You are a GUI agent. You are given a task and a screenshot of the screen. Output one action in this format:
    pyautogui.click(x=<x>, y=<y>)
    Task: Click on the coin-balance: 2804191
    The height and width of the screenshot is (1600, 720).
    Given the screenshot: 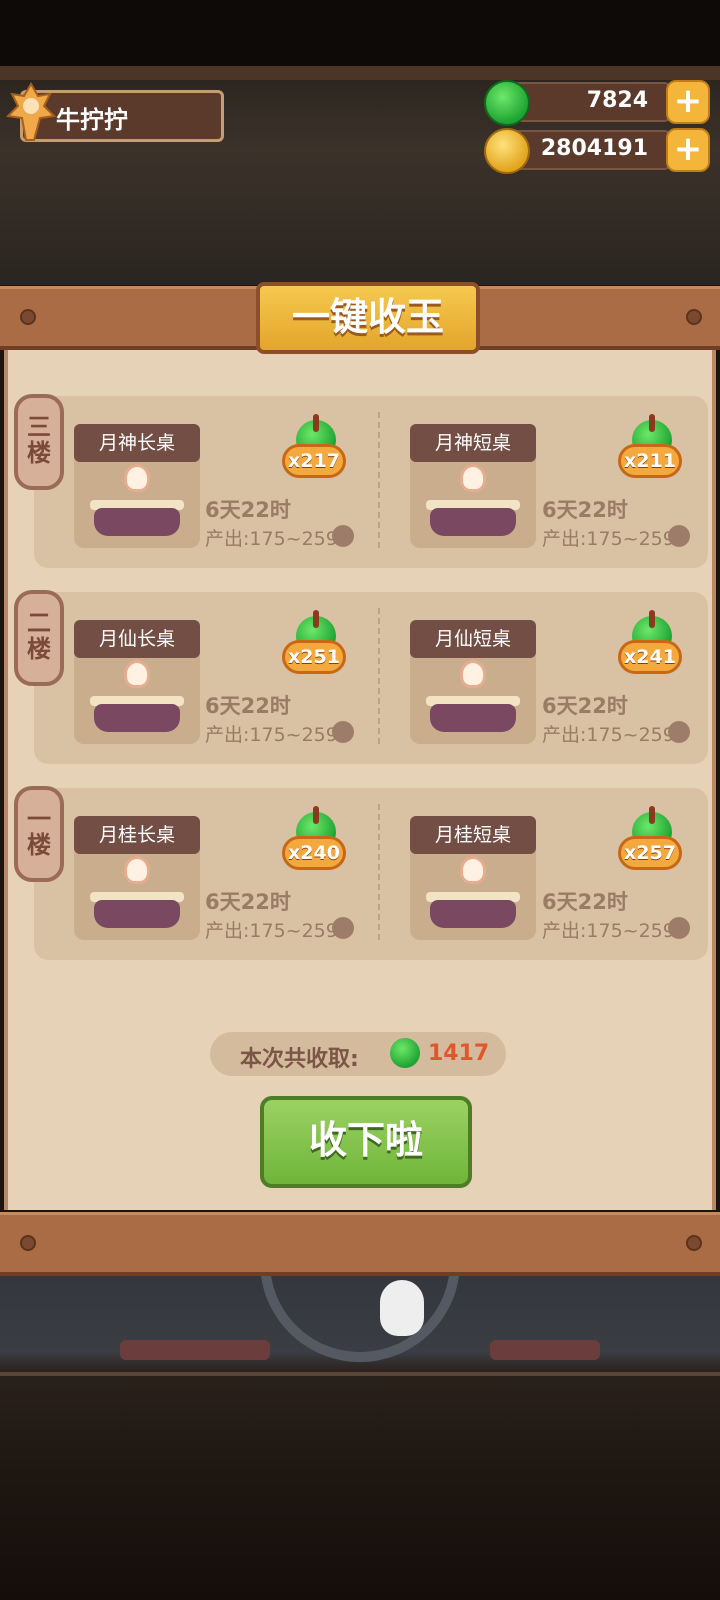 What is the action you would take?
    pyautogui.click(x=594, y=148)
    